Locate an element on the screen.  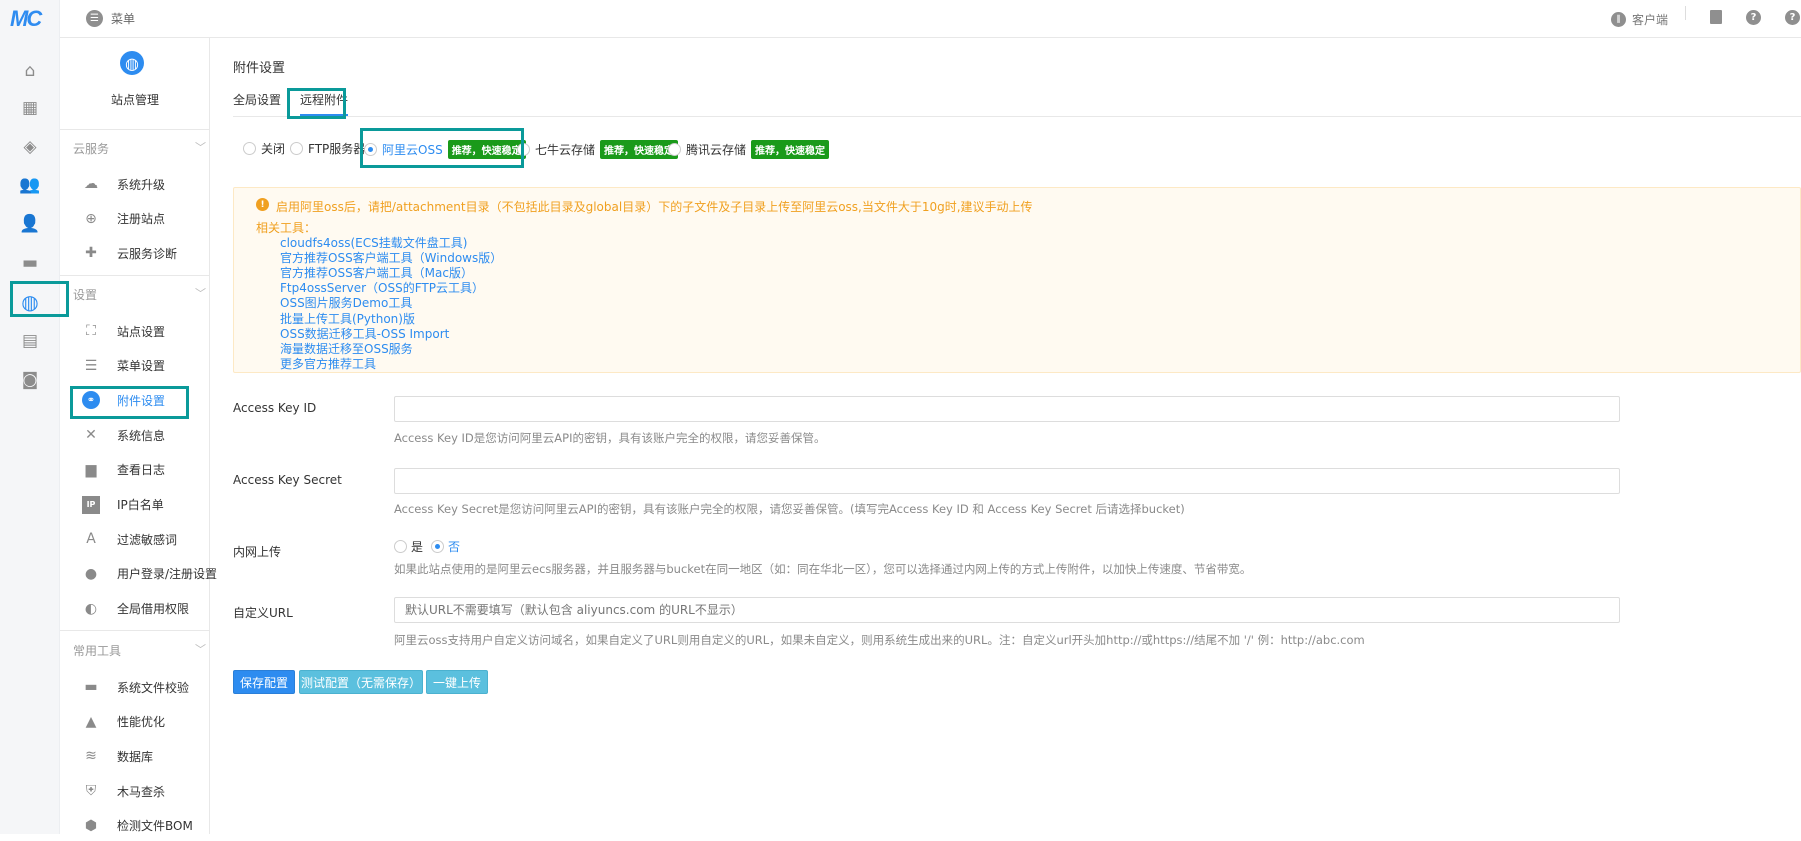
icon-sidebar: MC ⌂ ▦ ◈ 👥 👤 ▬ ◍ ▤ ◙ is located at coordinates (30, 417).